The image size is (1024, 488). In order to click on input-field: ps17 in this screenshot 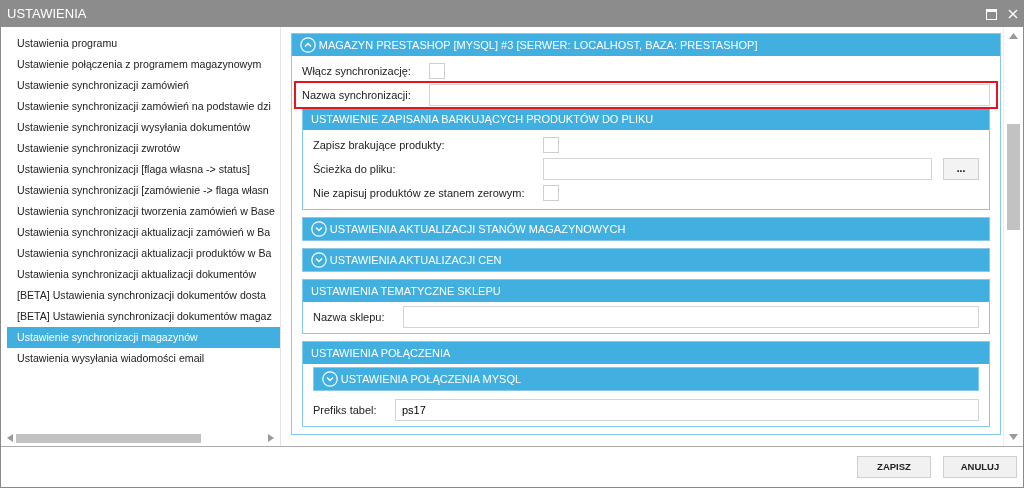, I will do `click(687, 410)`.